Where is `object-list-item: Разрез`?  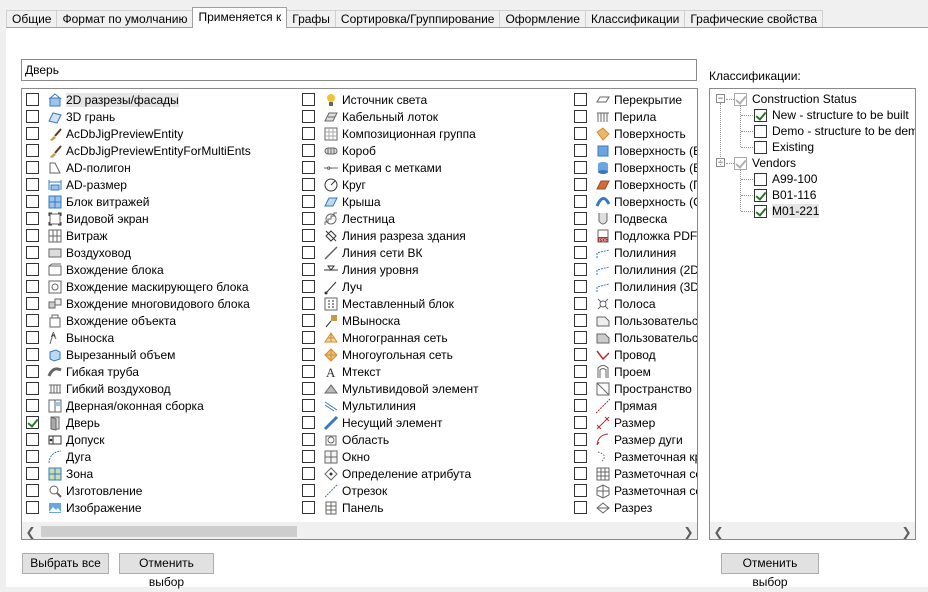
object-list-item: Разрез is located at coordinates (635, 507).